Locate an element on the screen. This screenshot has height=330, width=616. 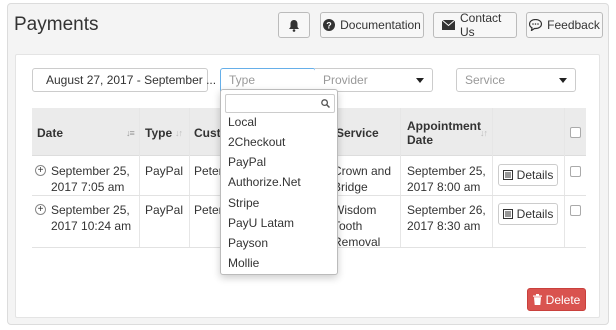
dropdown-option: Stripe is located at coordinates (243, 203).